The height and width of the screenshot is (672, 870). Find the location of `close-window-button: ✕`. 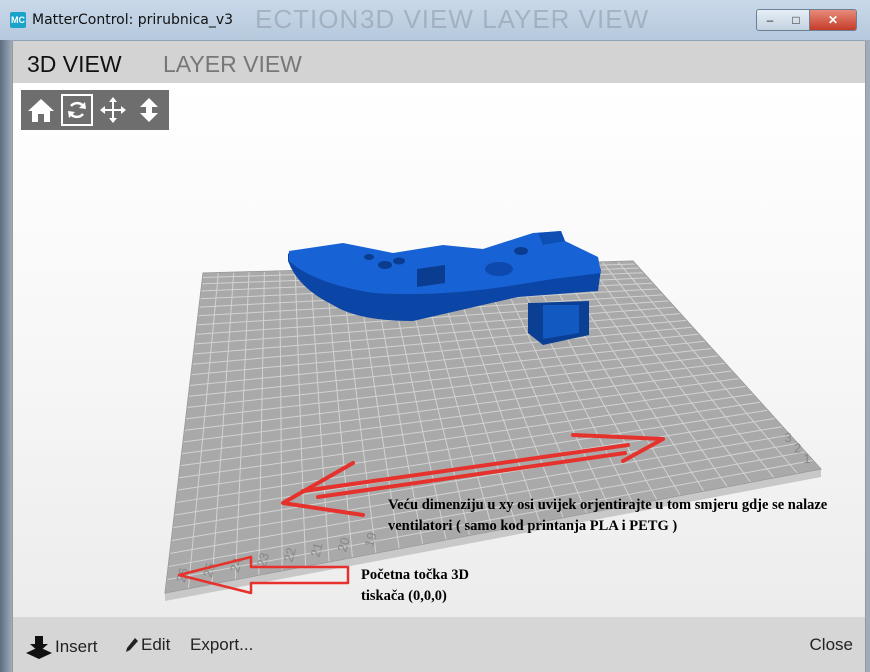

close-window-button: ✕ is located at coordinates (833, 20).